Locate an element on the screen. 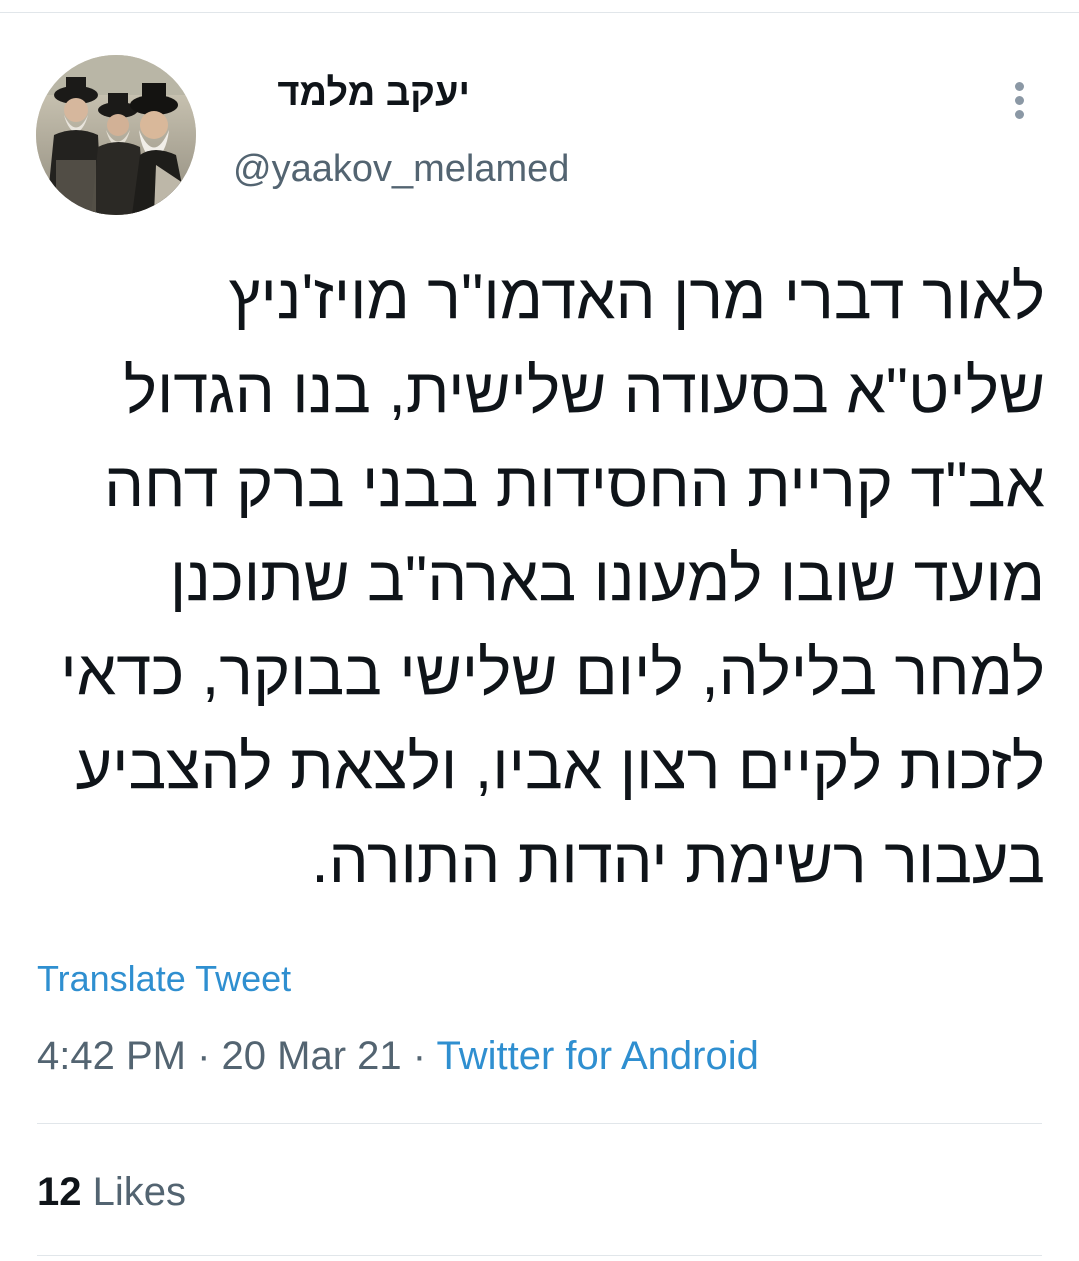  top-divider is located at coordinates (539, 12).